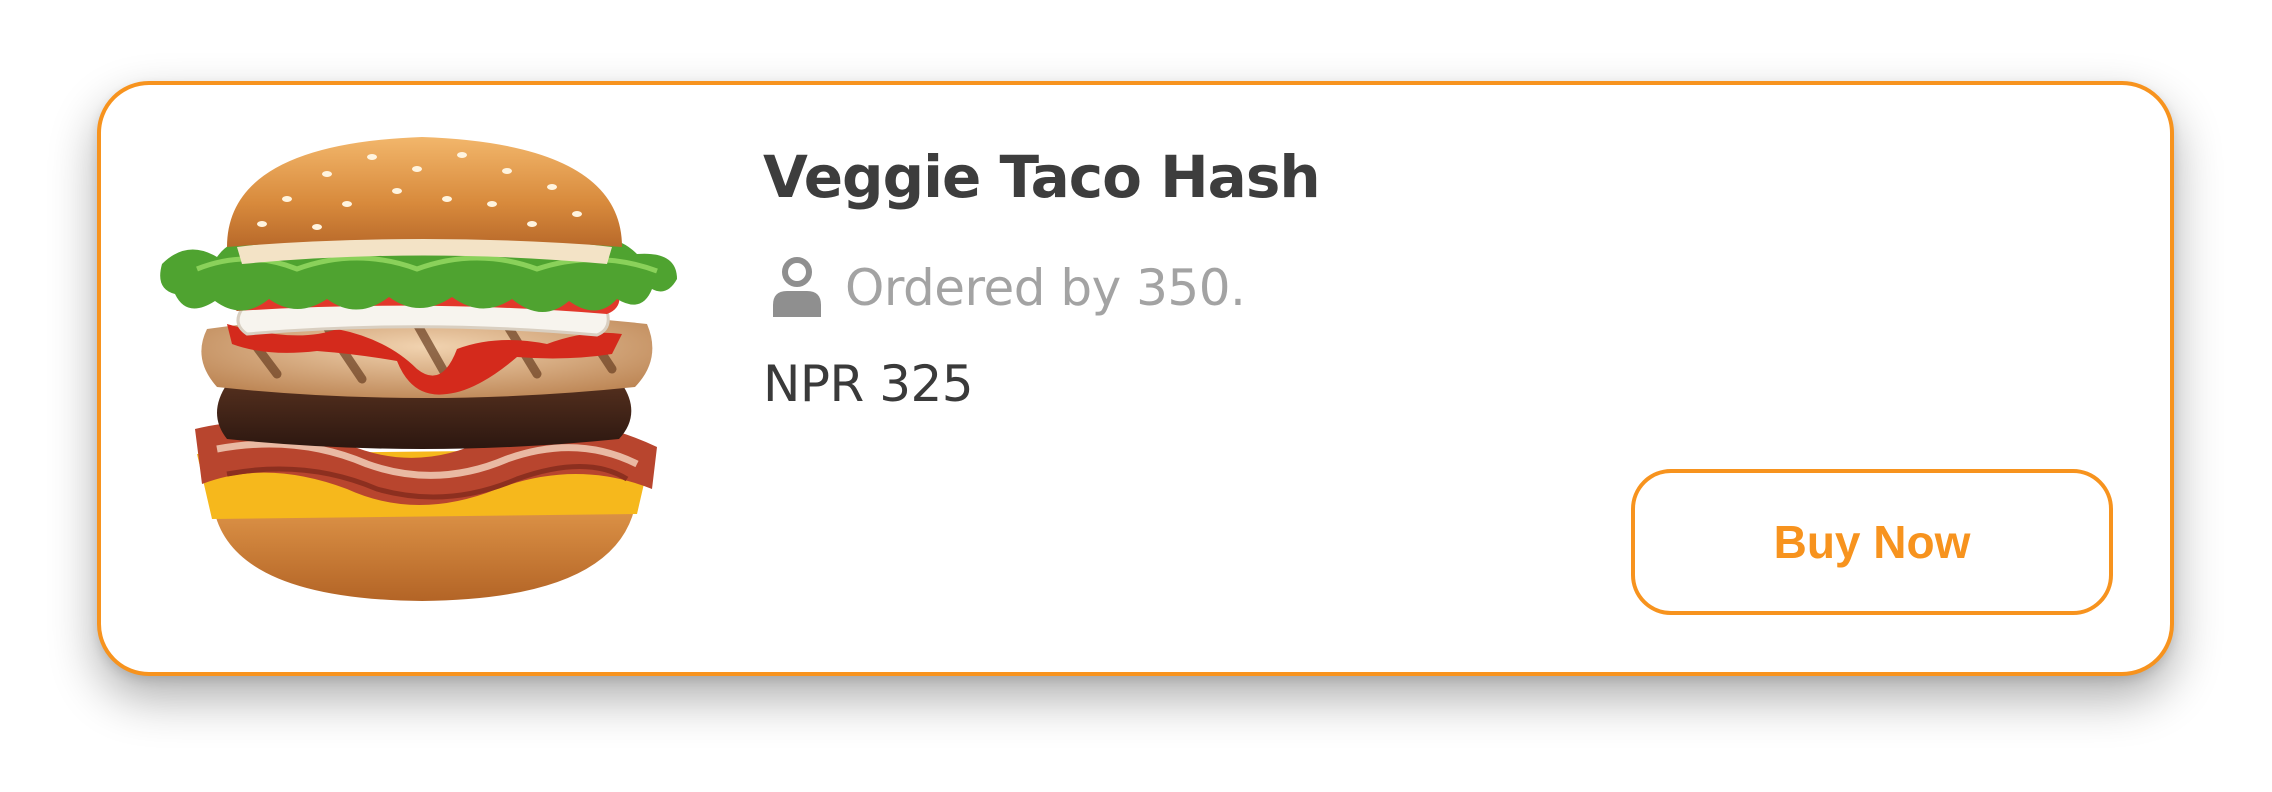 Image resolution: width=2272 pixels, height=792 pixels. Describe the element at coordinates (1045, 288) in the screenshot. I see `order-count-text: Ordered by 350.` at that location.